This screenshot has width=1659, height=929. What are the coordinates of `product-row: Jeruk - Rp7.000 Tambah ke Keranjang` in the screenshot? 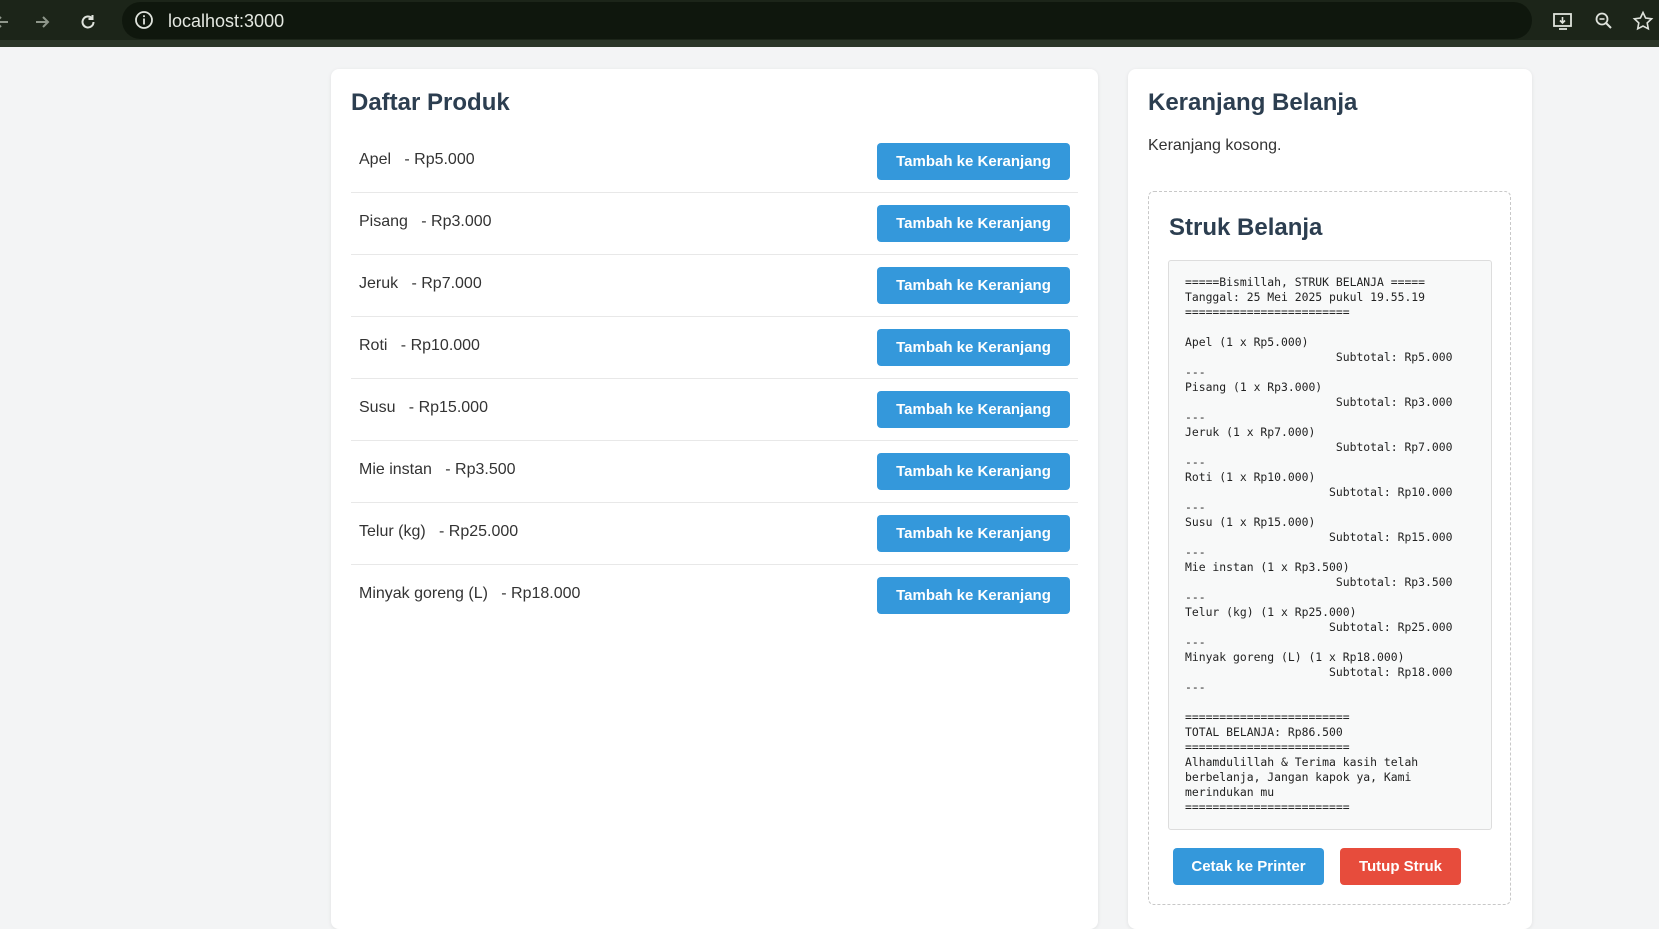 It's located at (714, 286).